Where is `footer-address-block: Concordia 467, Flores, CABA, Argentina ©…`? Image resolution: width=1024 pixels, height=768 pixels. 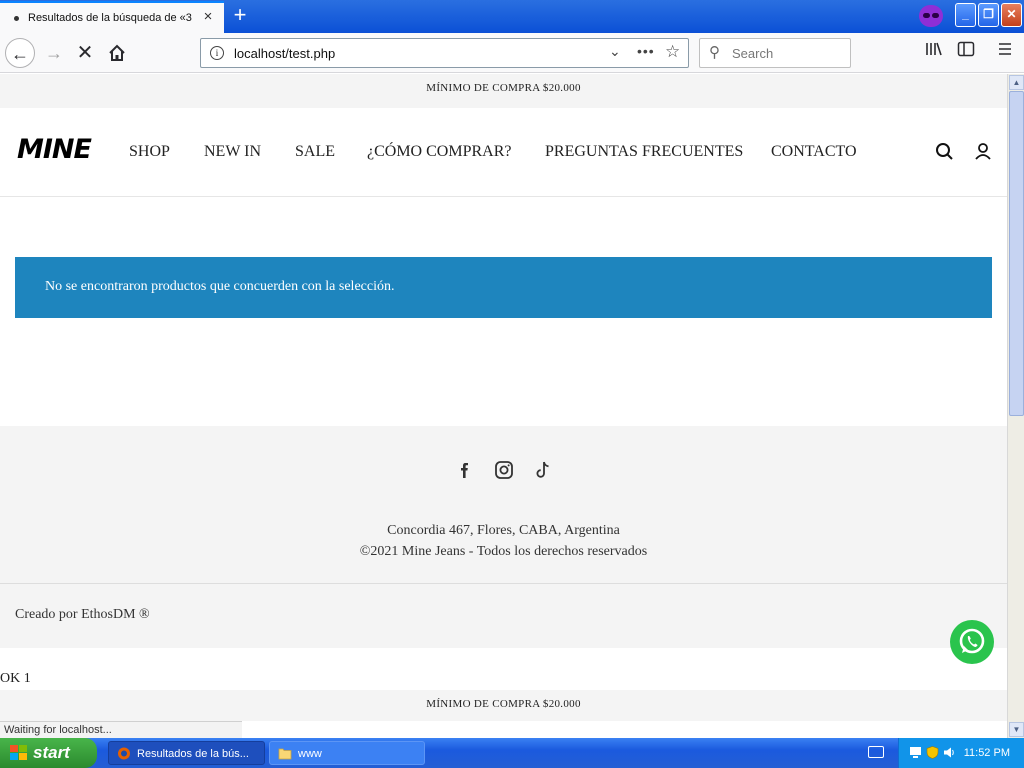
footer-address-block: Concordia 467, Flores, CABA, Argentina ©… is located at coordinates (503, 541).